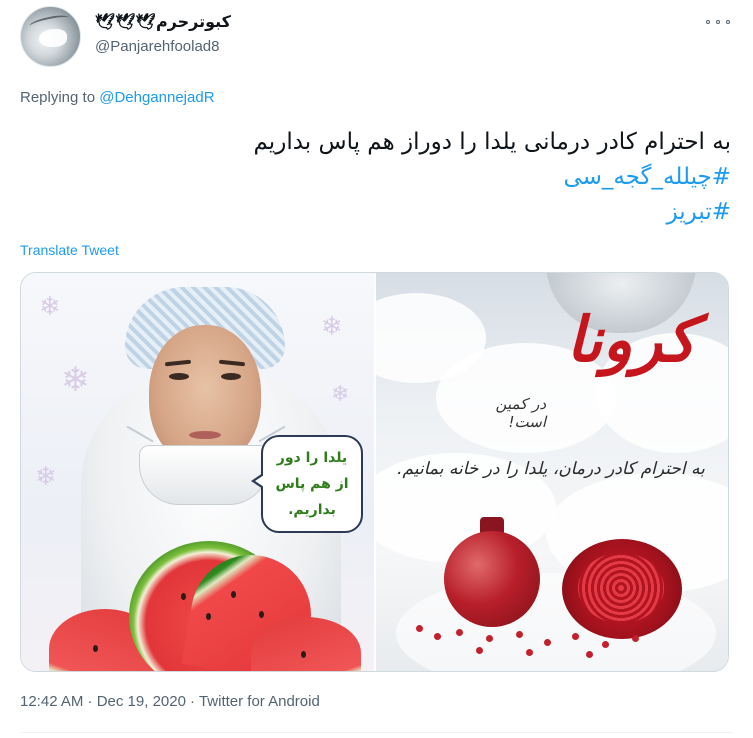 Image resolution: width=753 pixels, height=738 pixels. Describe the element at coordinates (621, 588) in the screenshot. I see `pomegranate-seeds-graphic` at that location.